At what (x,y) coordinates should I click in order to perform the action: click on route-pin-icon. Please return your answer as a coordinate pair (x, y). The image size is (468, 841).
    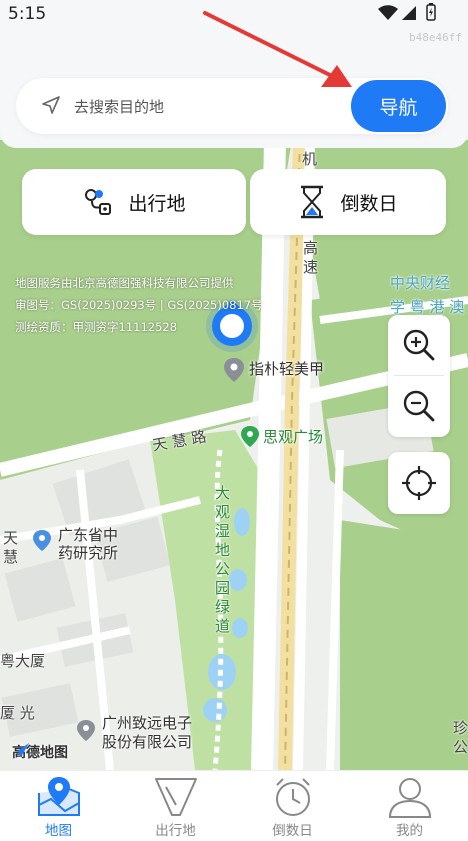
    Looking at the image, I should click on (175, 797).